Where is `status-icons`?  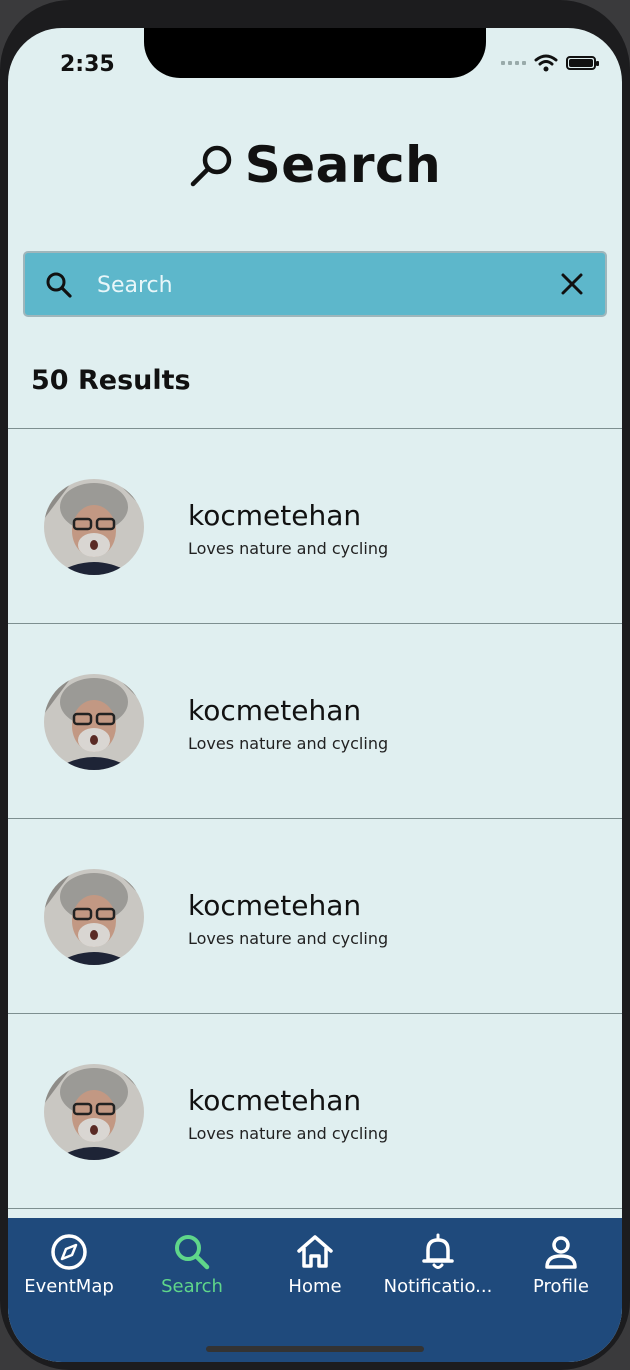
status-icons is located at coordinates (550, 63).